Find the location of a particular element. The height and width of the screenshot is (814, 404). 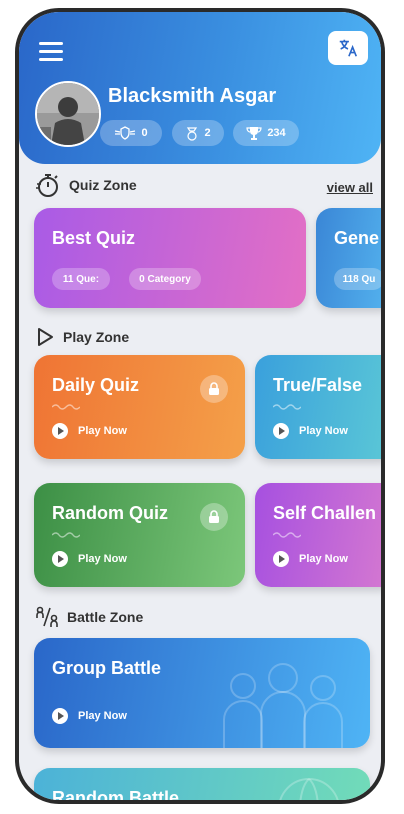

coins-icon is located at coordinates (192, 134).